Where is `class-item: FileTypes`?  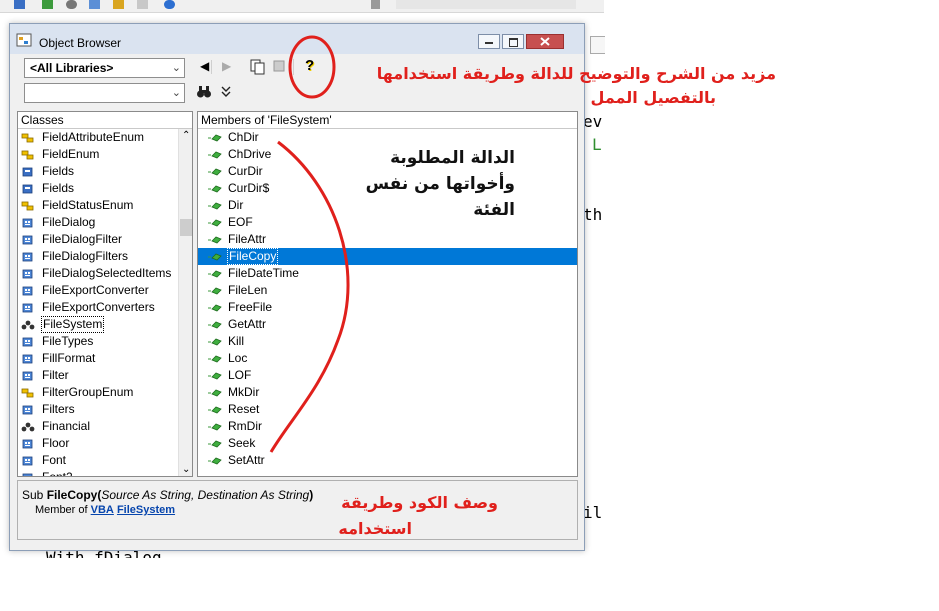 class-item: FileTypes is located at coordinates (98, 341).